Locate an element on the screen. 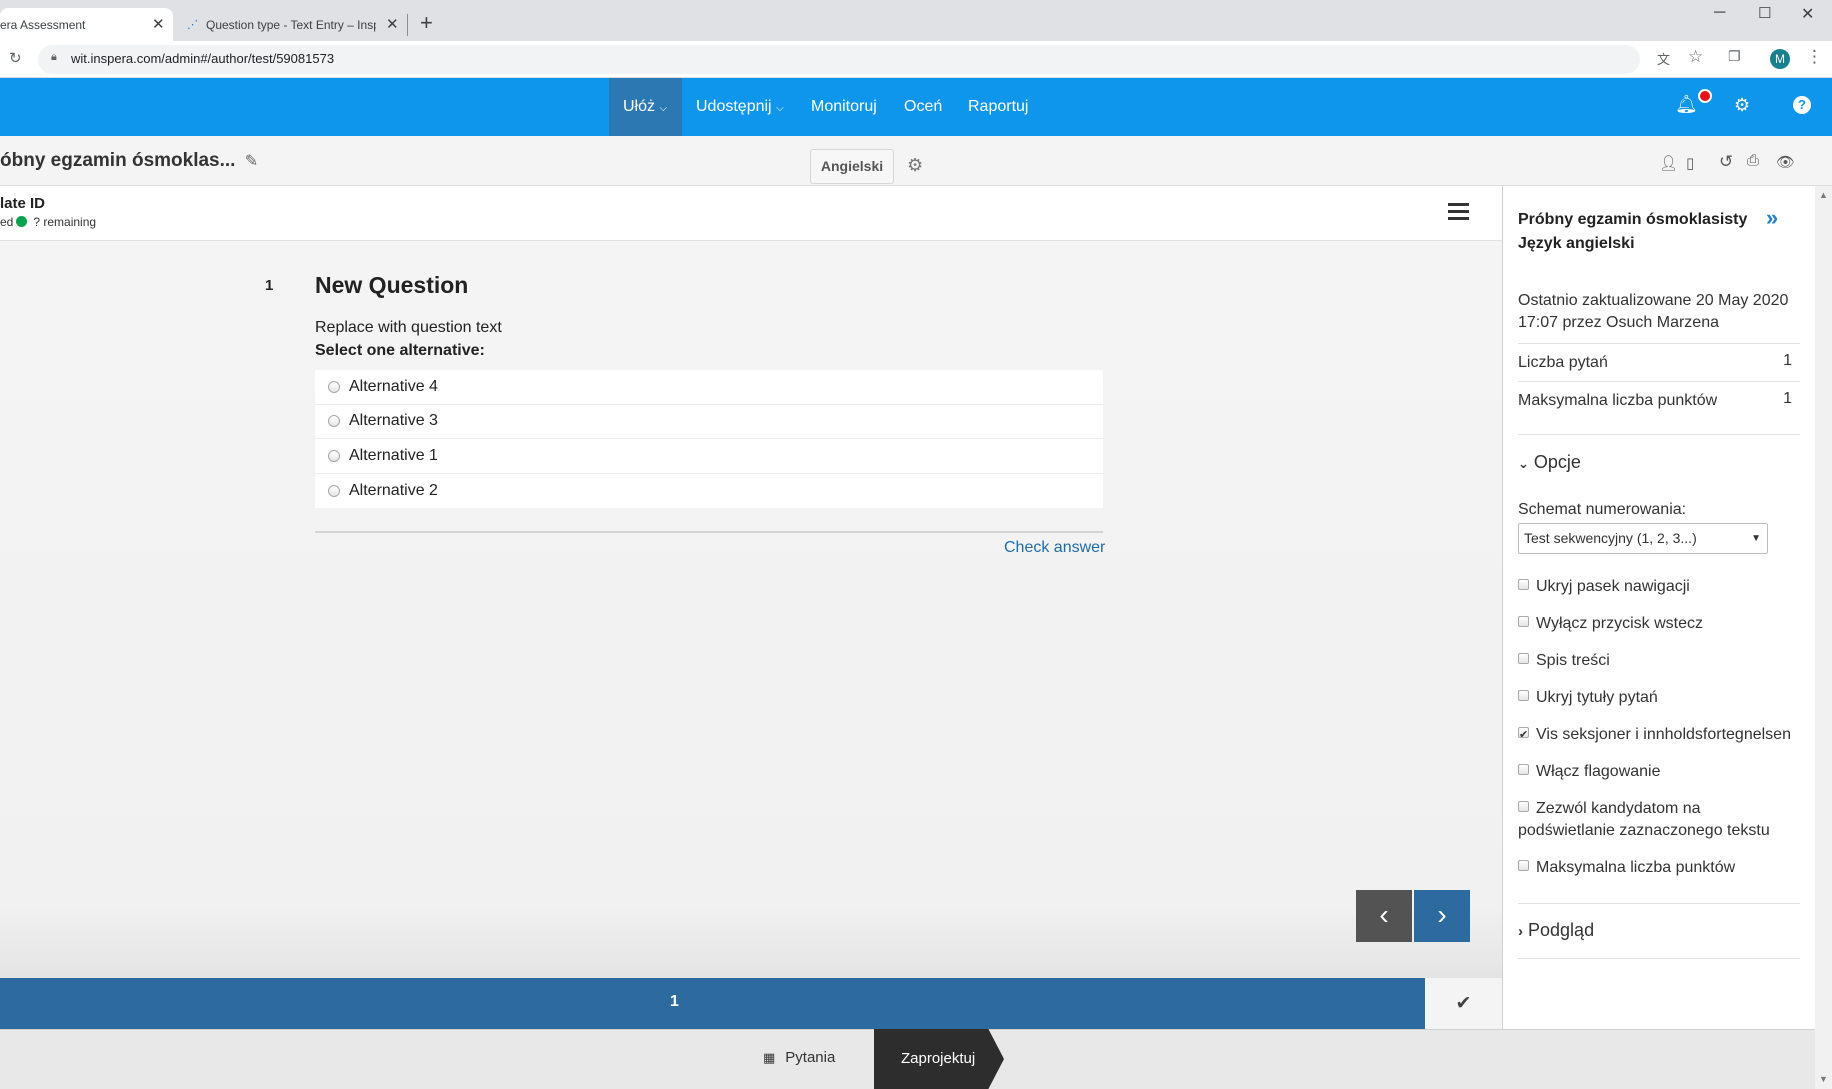 The image size is (1832, 1089). option-hide-navbar: Ukryj pasek nawigacji is located at coordinates (1663, 587).